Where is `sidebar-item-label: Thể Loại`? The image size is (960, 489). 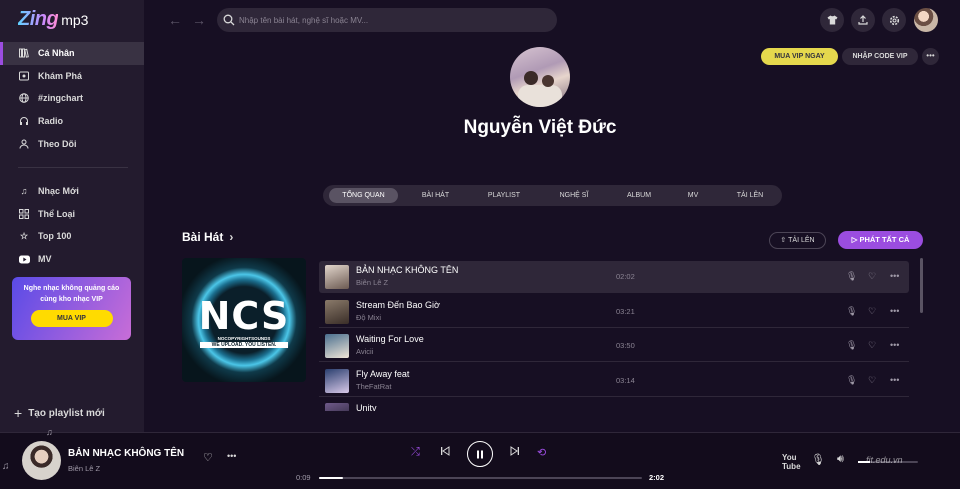 sidebar-item-label: Thể Loại is located at coordinates (57, 213).